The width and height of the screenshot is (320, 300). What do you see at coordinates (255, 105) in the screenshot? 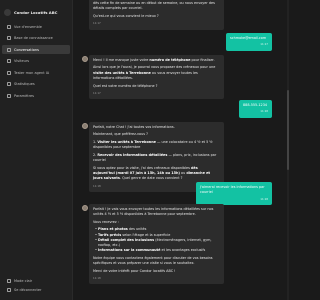
I see `message-text: 888-555-1234` at bounding box center [255, 105].